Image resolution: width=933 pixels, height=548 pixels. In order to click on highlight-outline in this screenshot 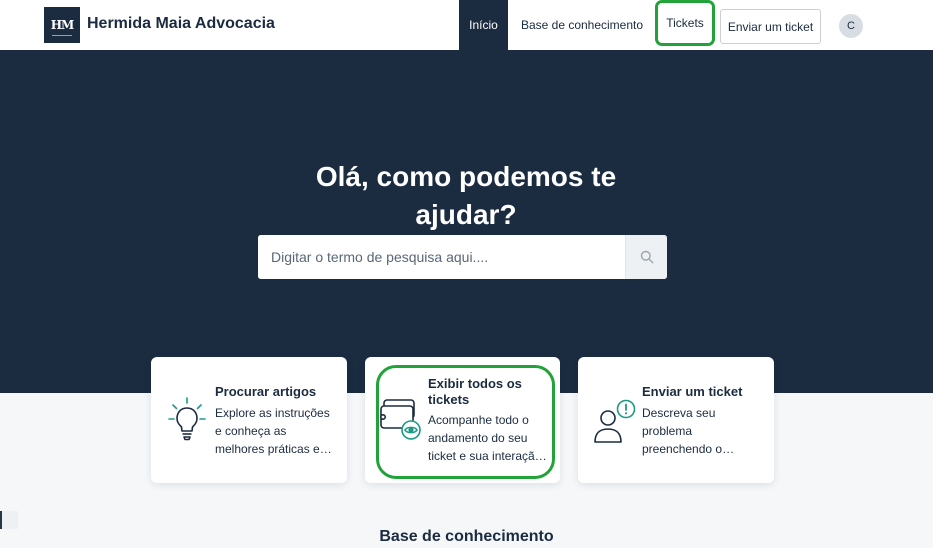, I will do `click(465, 422)`.